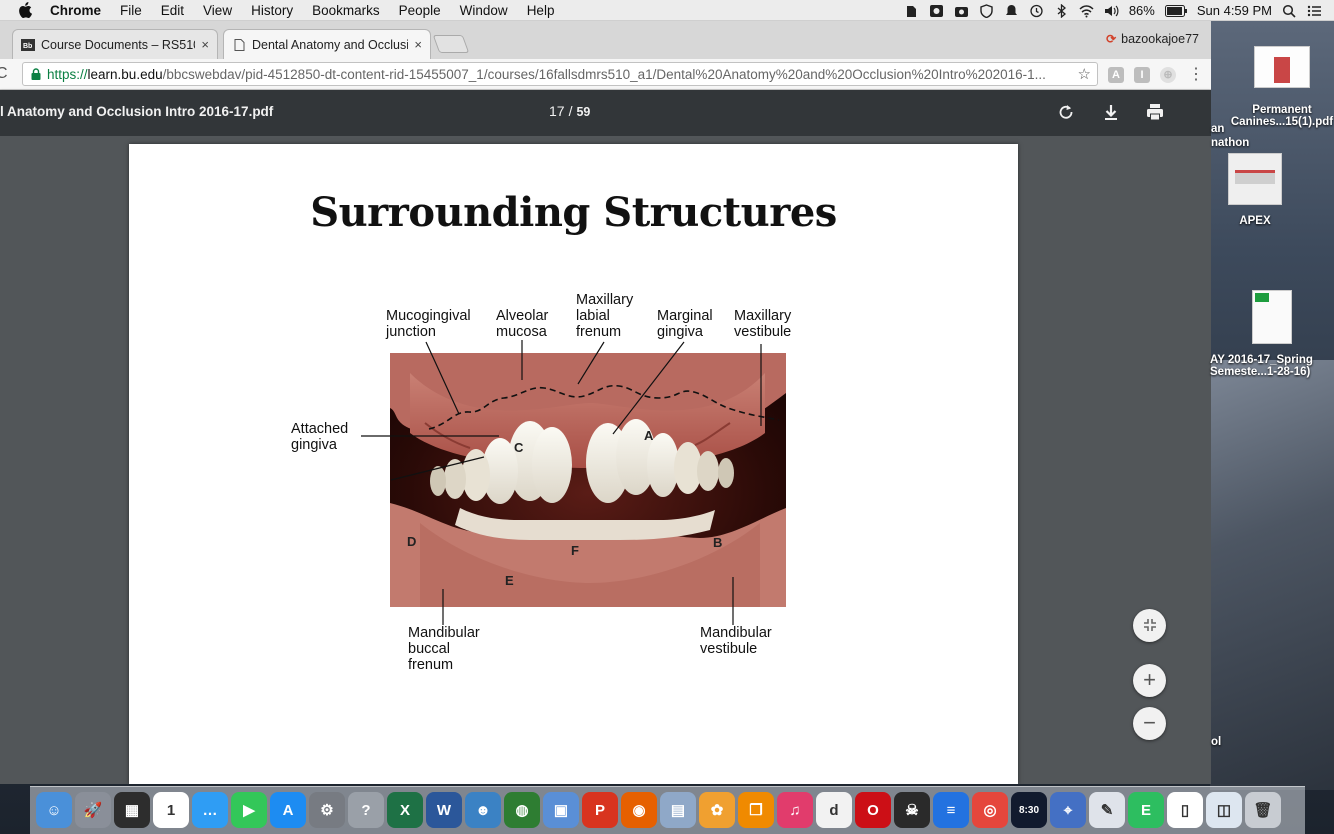 This screenshot has width=1334, height=834. Describe the element at coordinates (1061, 10) in the screenshot. I see `bluetooth-icon` at that location.